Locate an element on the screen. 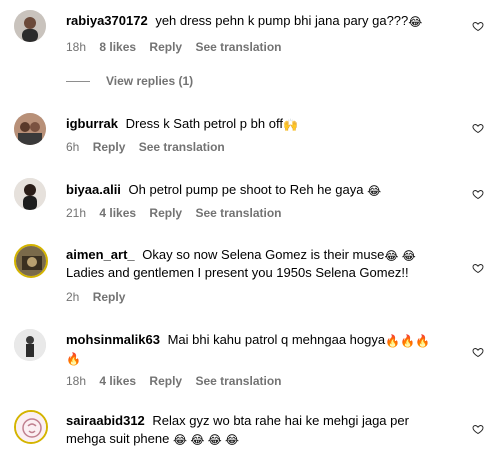  view-replies-button: View replies (1) is located at coordinates (129, 81).